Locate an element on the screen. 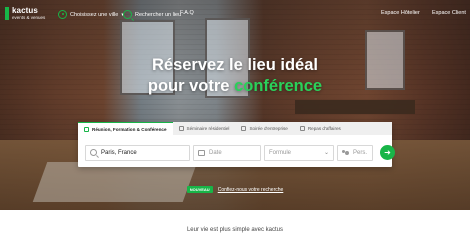 The height and width of the screenshot is (246, 470). tab-seminaire: Séminaire résidentiel is located at coordinates (204, 128).